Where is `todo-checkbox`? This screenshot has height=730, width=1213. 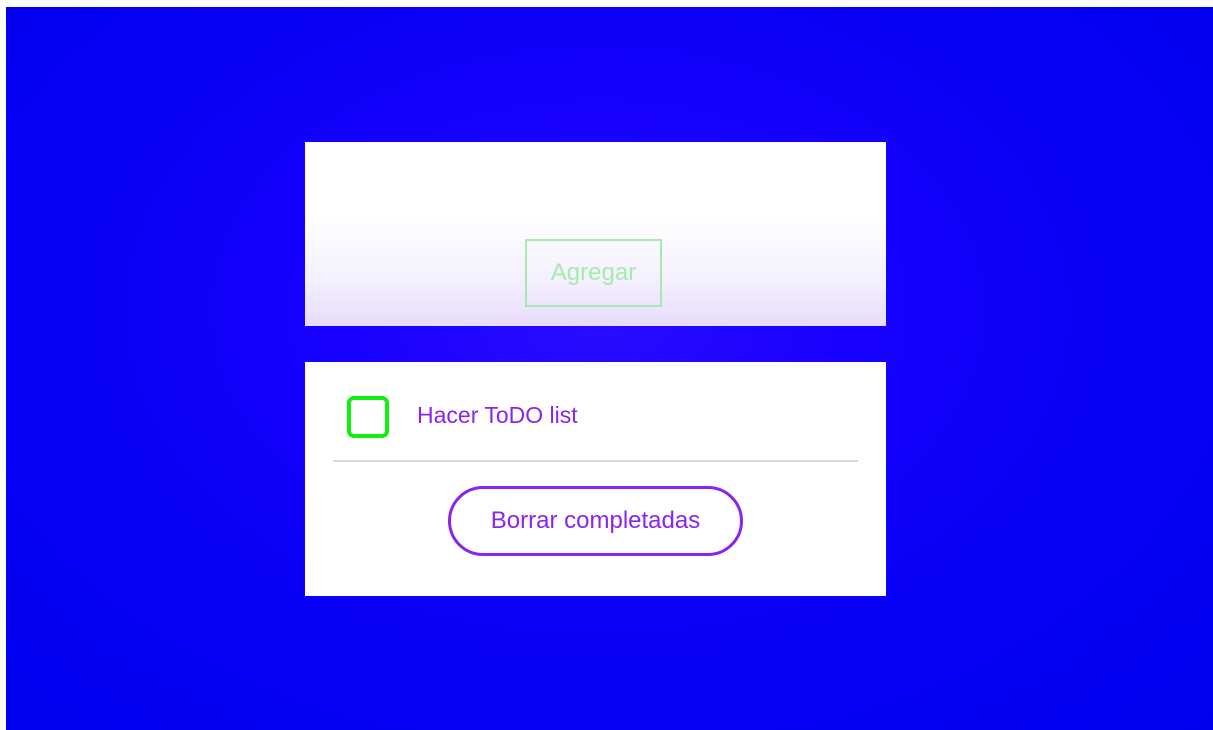 todo-checkbox is located at coordinates (368, 417).